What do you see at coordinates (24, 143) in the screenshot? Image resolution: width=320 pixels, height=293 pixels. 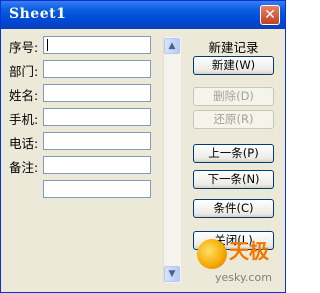 I see `field-label-phone: 电话:` at bounding box center [24, 143].